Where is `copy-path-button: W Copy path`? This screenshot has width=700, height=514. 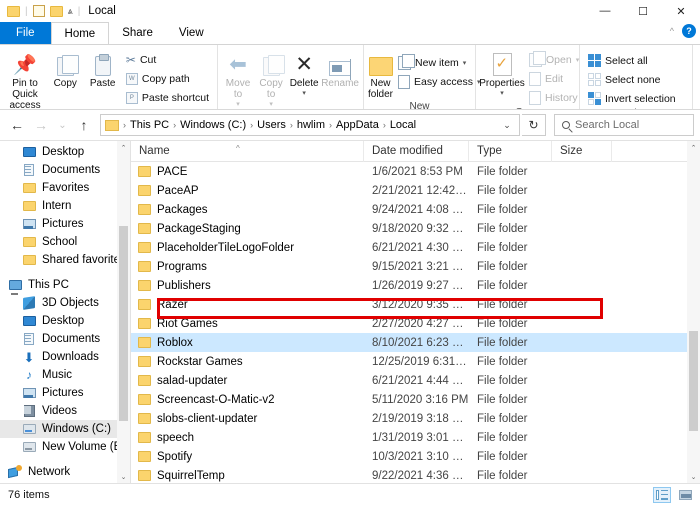 copy-path-button: W Copy path is located at coordinates (167, 78).